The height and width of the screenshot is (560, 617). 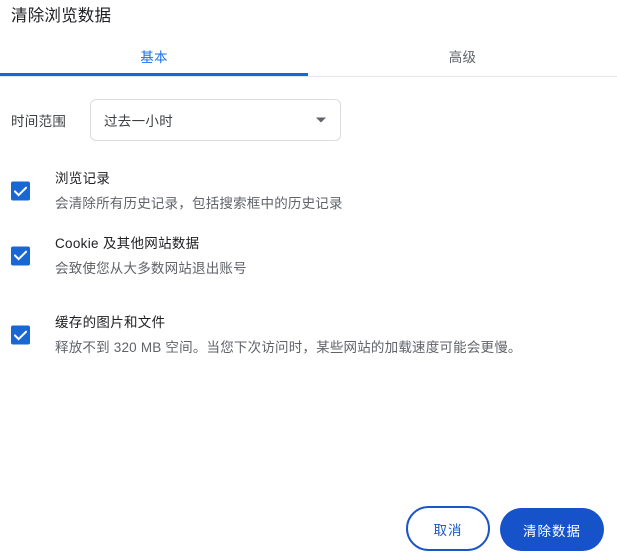 I want to click on option-row-cookies: Cookie 及其他网站数据 会致使您从大多数网站退出账号, so click(x=308, y=255).